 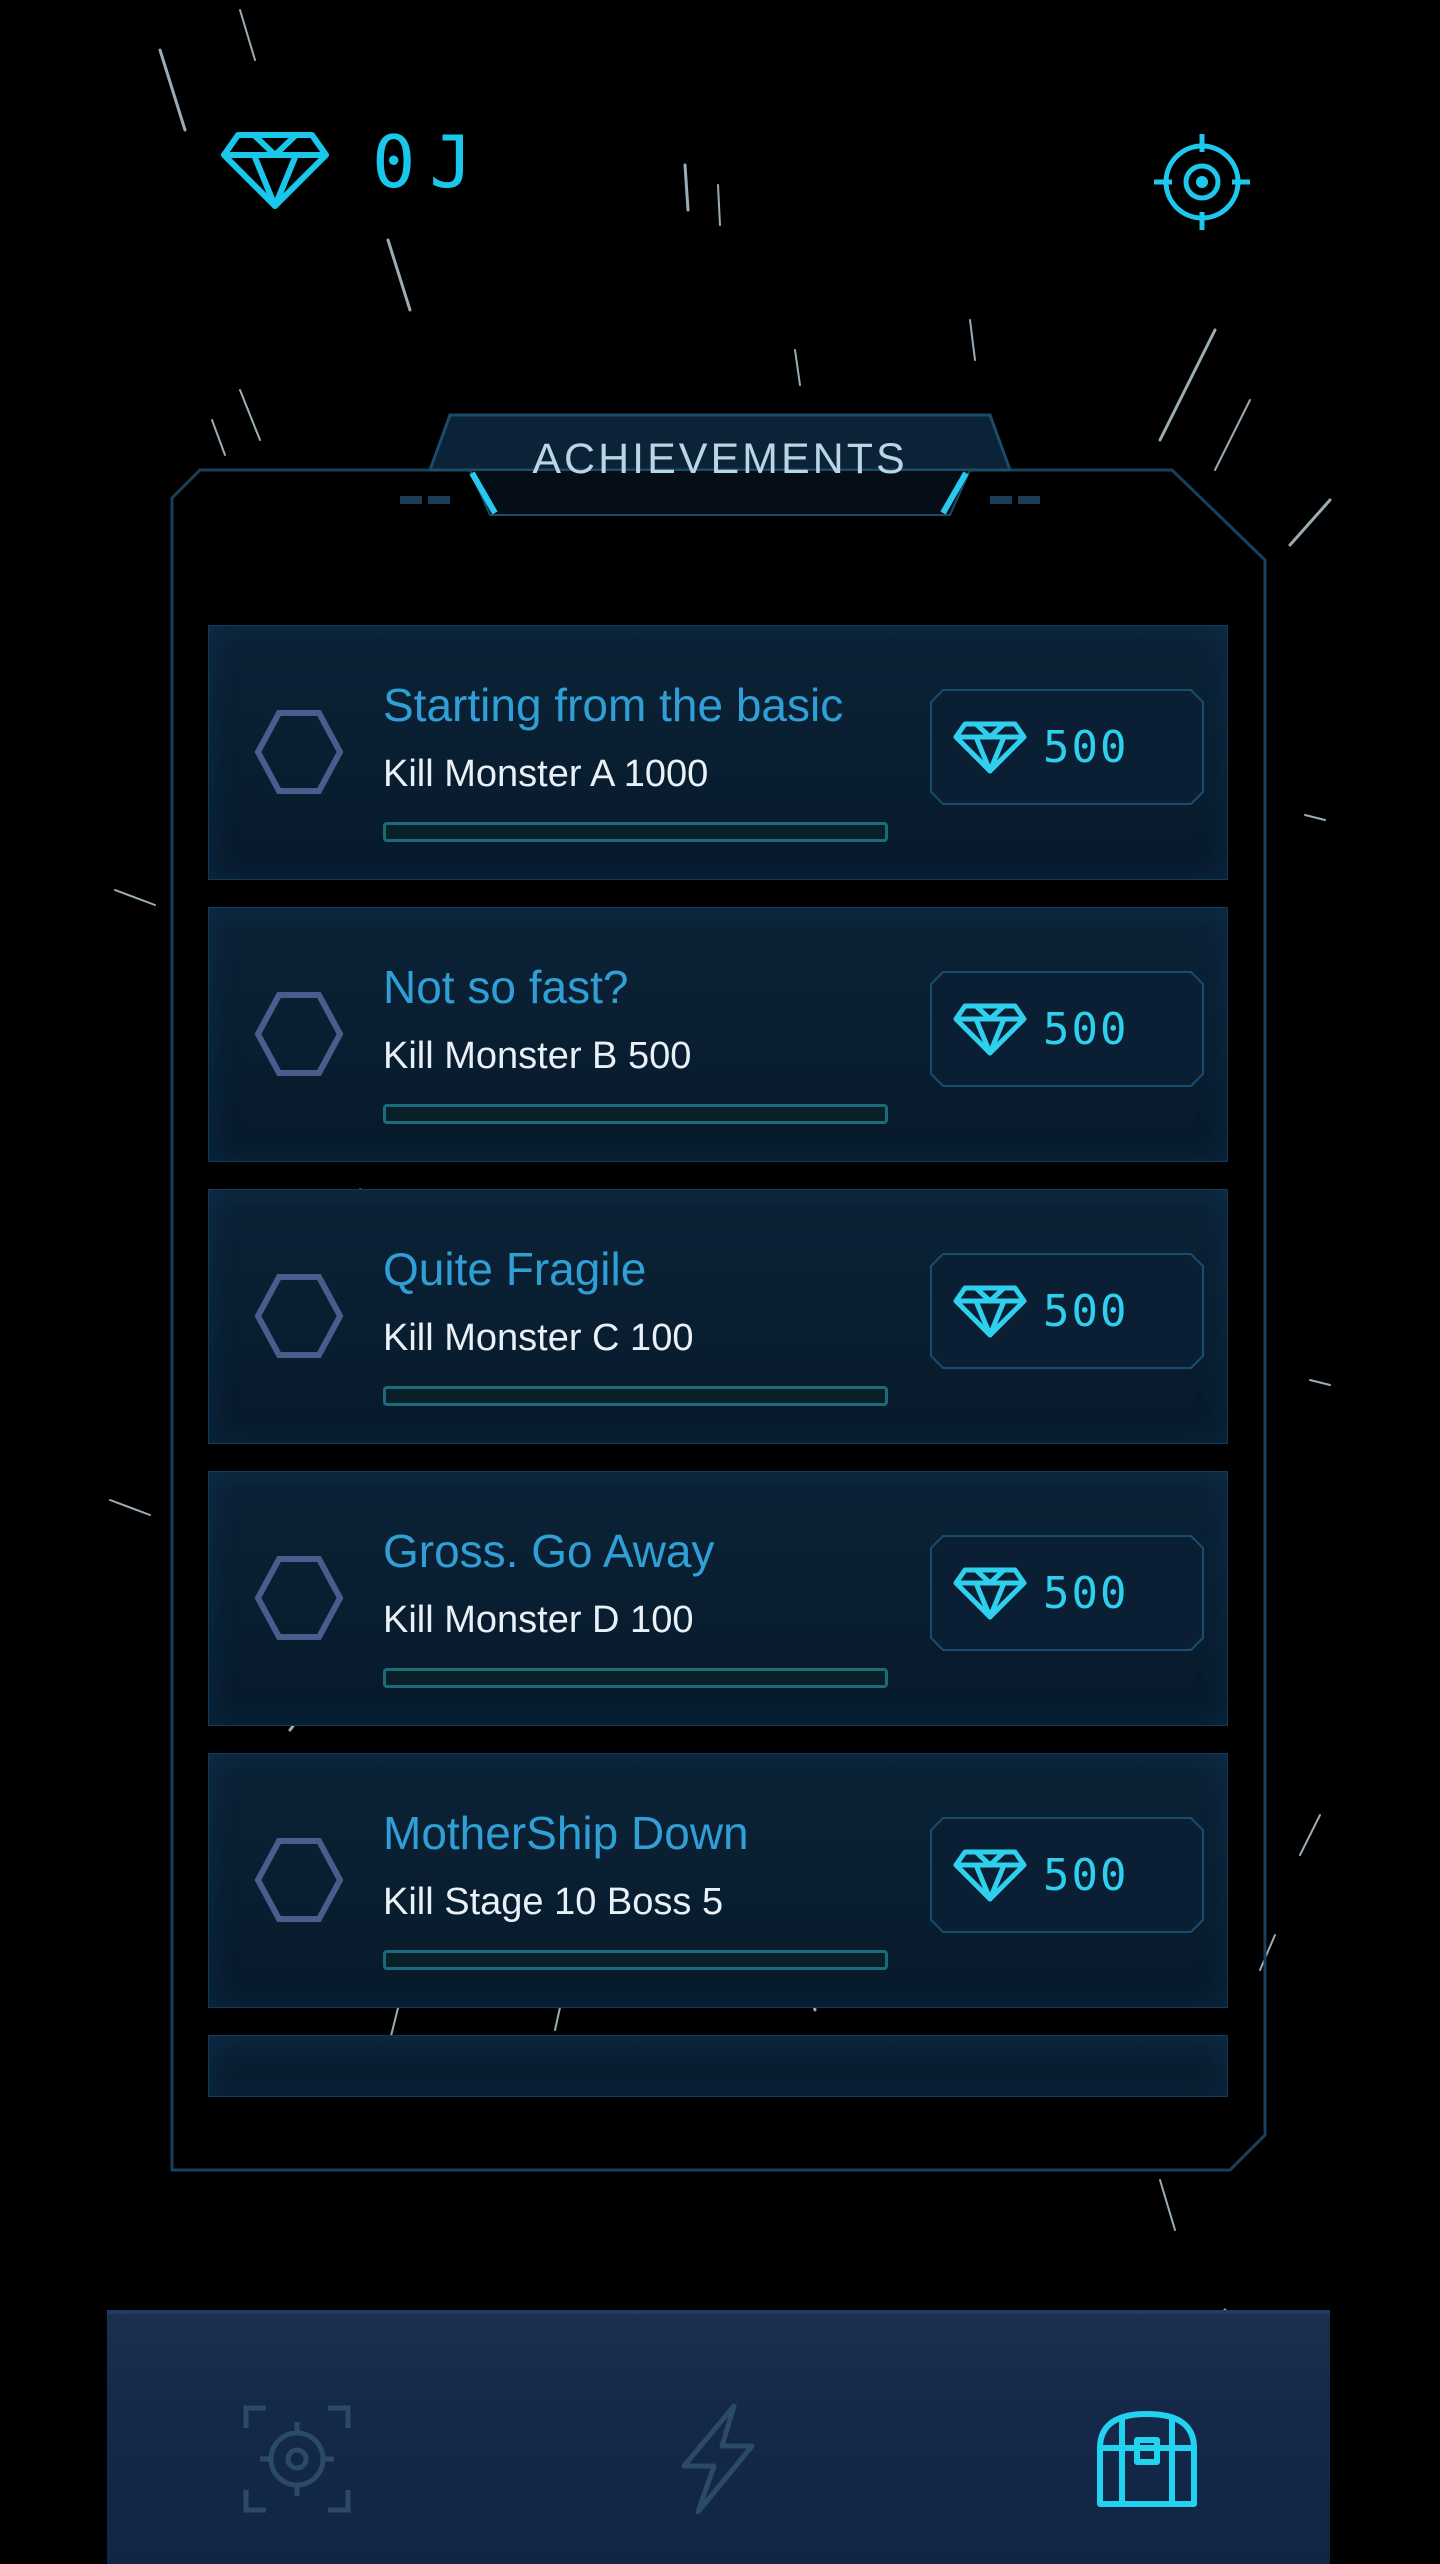 What do you see at coordinates (515, 1269) in the screenshot?
I see `achievement-title: Quite Fragile` at bounding box center [515, 1269].